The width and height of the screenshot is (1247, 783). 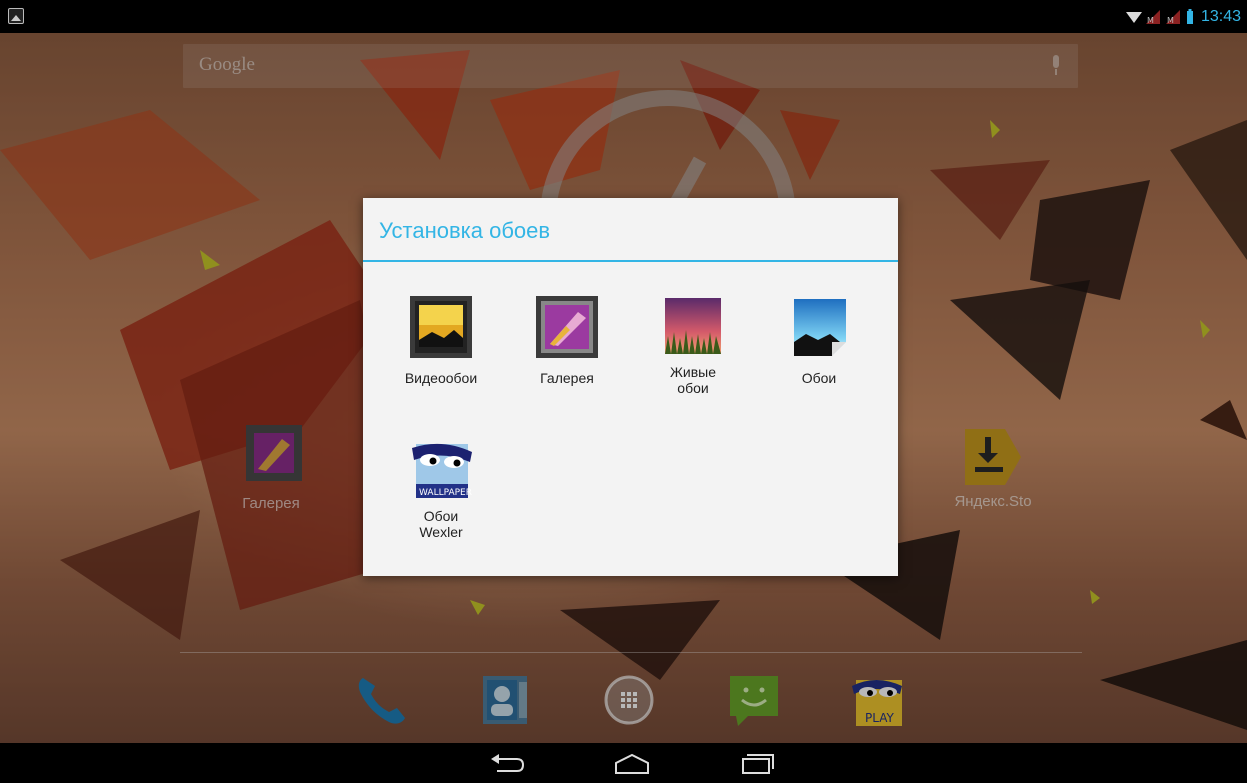 I want to click on screenshot-notification-icon, so click(x=16, y=16).